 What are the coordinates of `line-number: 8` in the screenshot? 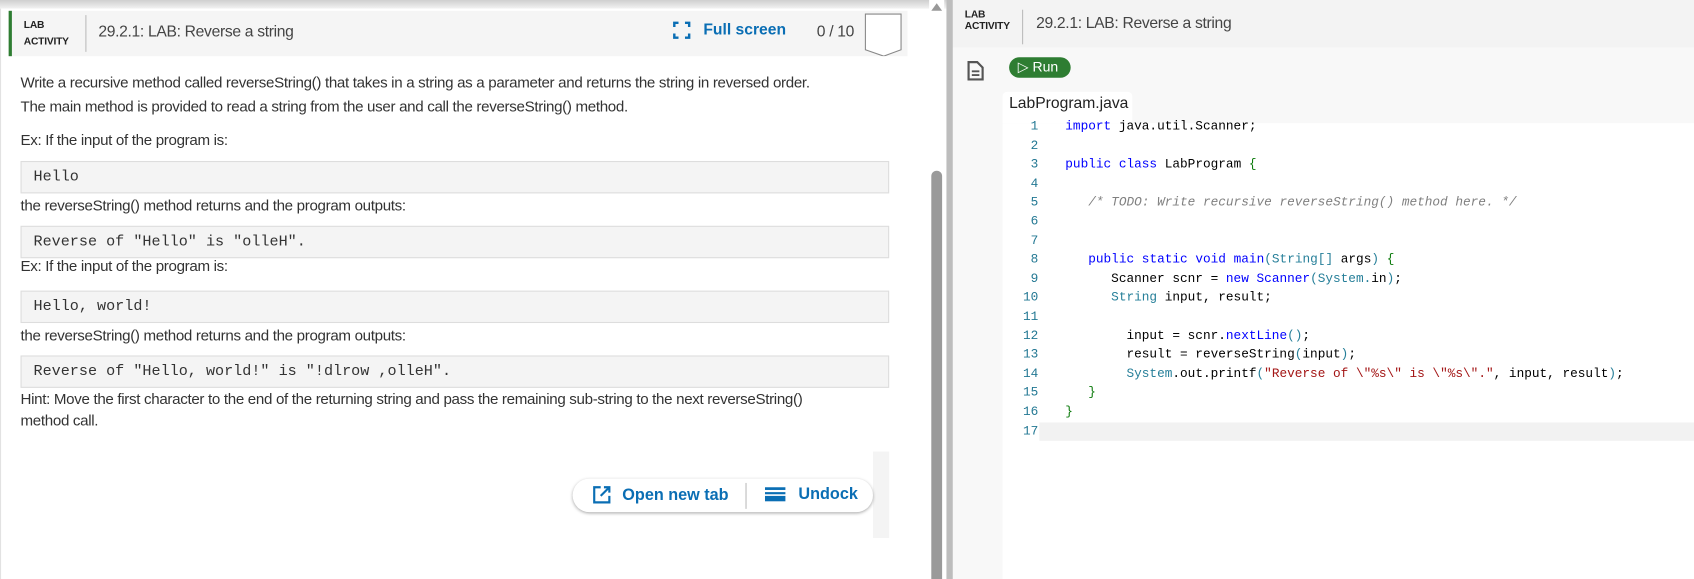 It's located at (1034, 259).